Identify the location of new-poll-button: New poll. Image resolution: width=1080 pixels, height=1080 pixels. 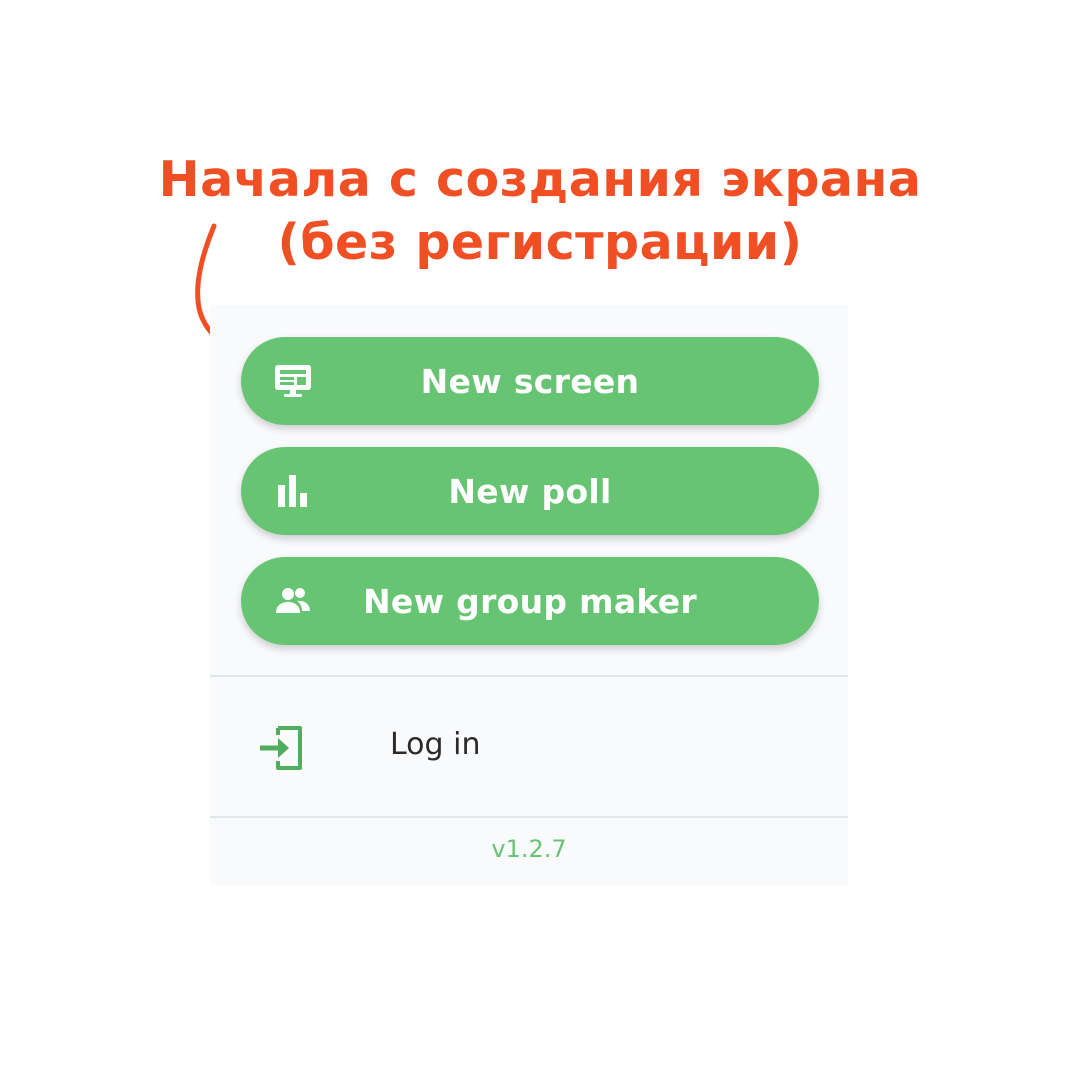
(530, 491).